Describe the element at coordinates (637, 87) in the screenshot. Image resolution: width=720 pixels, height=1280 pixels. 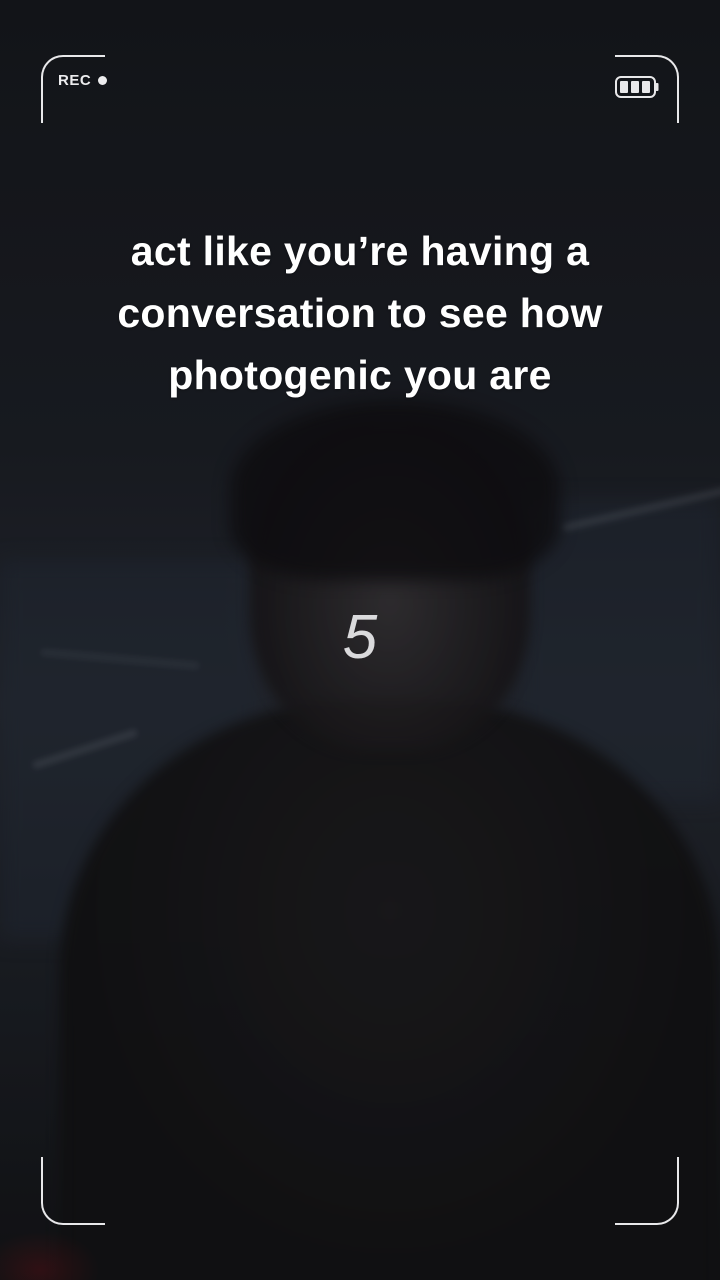
I see `battery-icon` at that location.